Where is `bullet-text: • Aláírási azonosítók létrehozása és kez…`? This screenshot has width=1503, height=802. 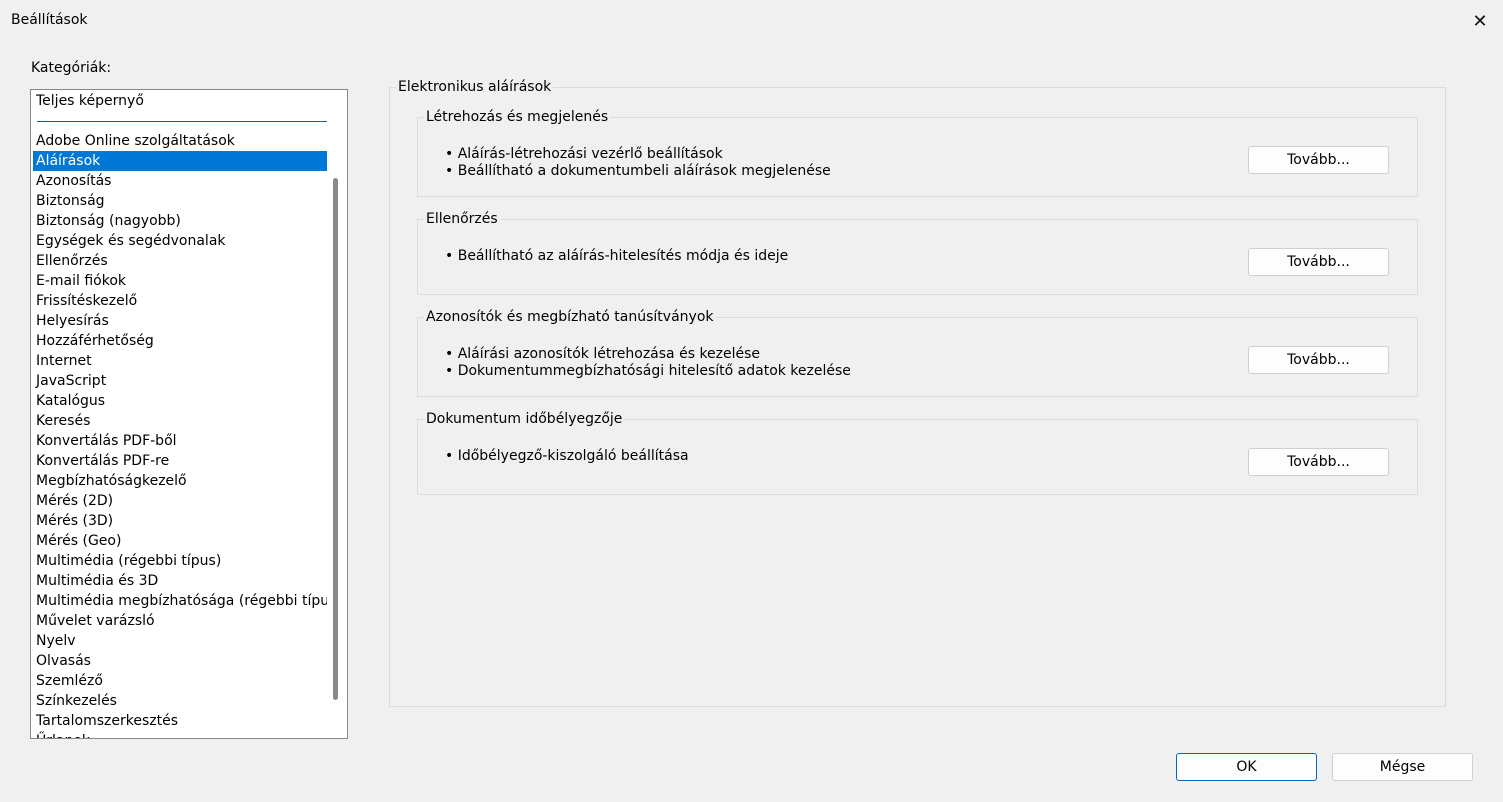 bullet-text: • Aláírási azonosítók létrehozása és kez… is located at coordinates (603, 354).